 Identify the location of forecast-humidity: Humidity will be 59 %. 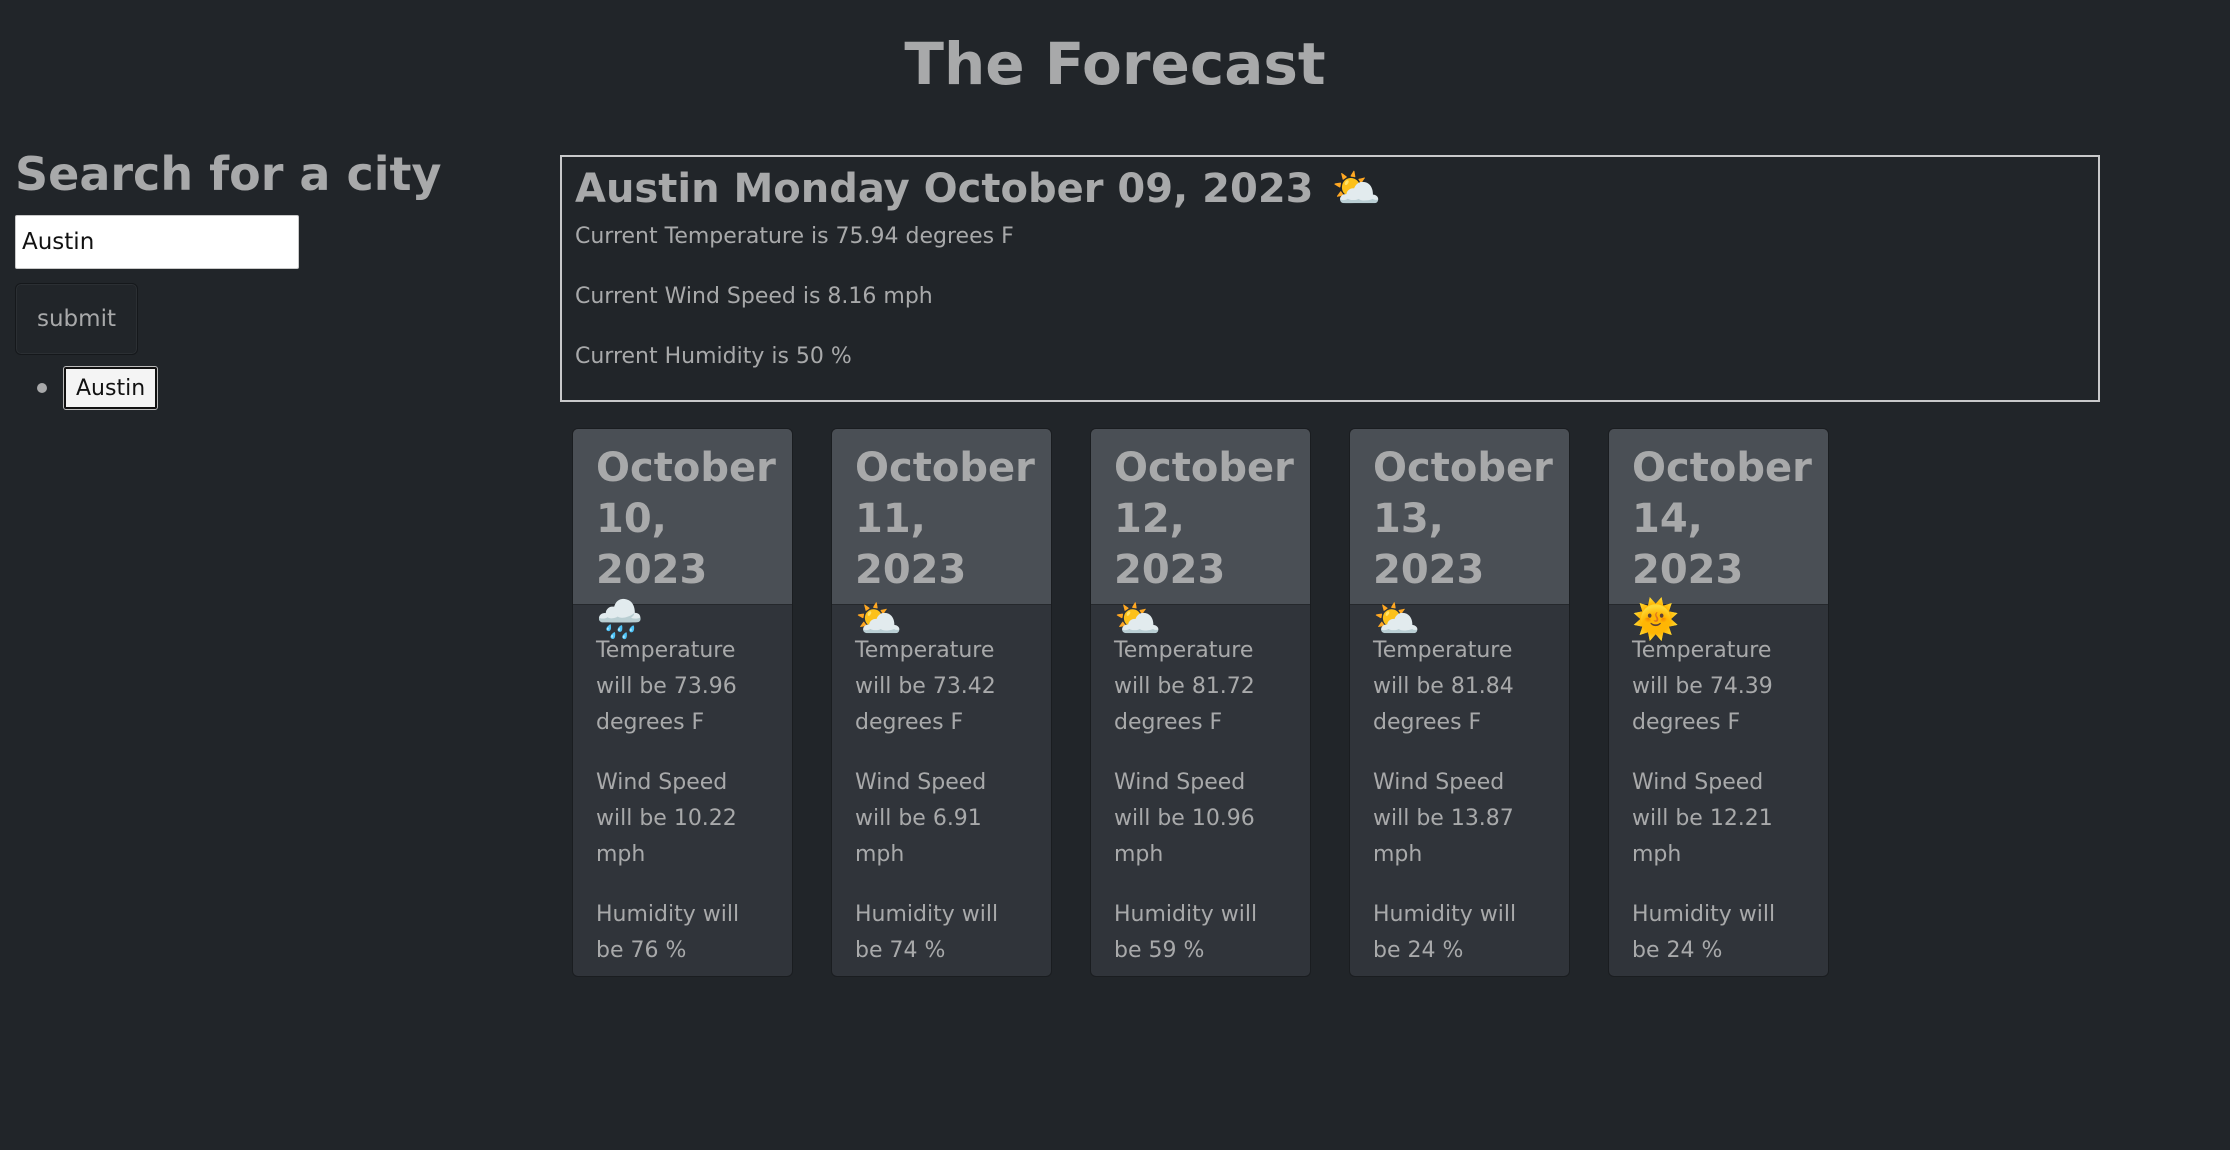
(1186, 932).